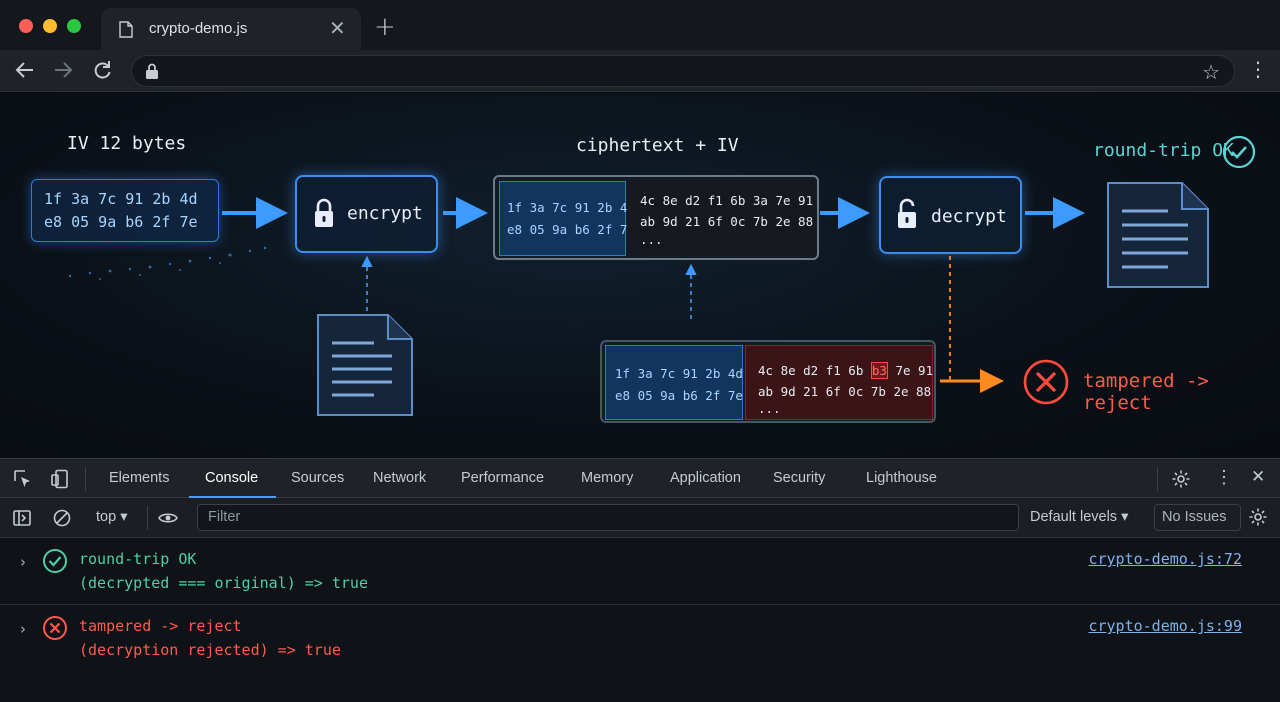 Image resolution: width=1280 pixels, height=702 pixels. What do you see at coordinates (1165, 559) in the screenshot?
I see `source-link: crypto-demo.js:72` at bounding box center [1165, 559].